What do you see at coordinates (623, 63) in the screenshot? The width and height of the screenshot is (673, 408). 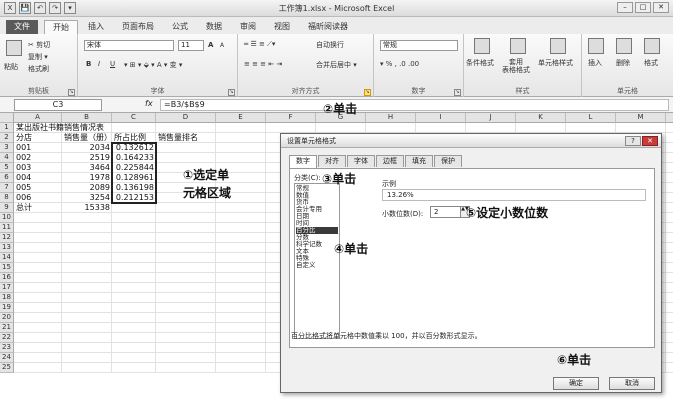 I see `delete-cells-button: 删除` at bounding box center [623, 63].